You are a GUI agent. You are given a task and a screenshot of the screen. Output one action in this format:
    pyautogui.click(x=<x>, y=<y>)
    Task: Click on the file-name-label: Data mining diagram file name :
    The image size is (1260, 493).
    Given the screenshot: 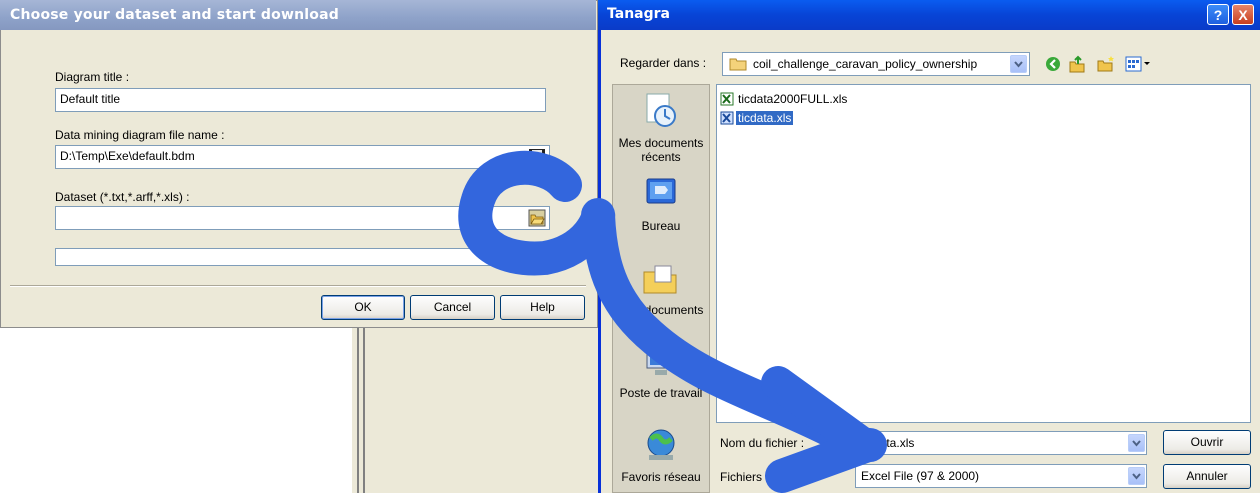 What is the action you would take?
    pyautogui.click(x=140, y=135)
    